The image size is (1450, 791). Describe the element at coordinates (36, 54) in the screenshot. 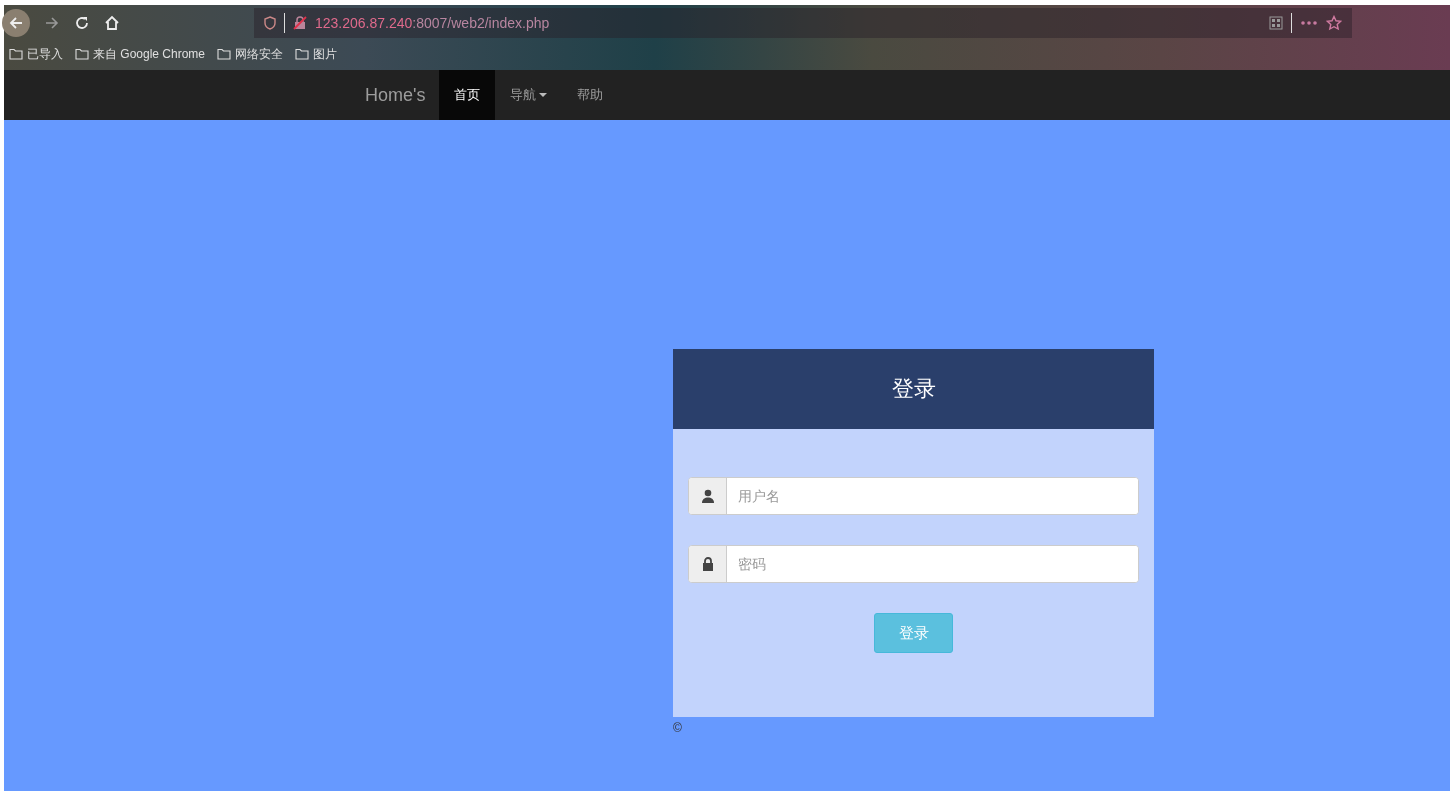

I see `bookmark-item: 已导入` at that location.